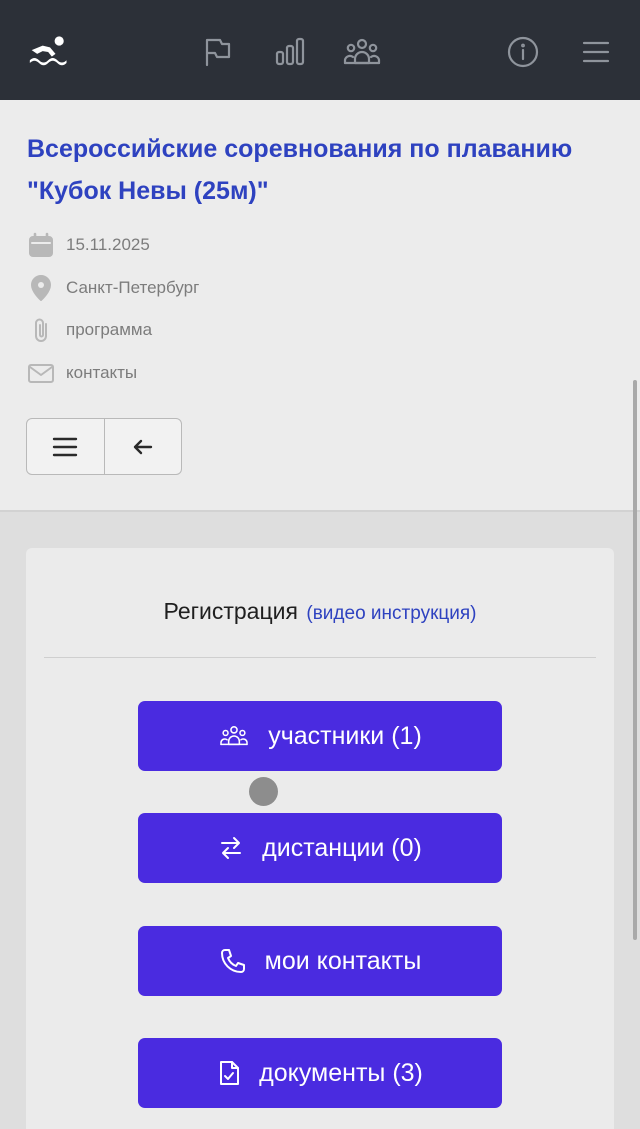  I want to click on event-contacts-link: контакты, so click(101, 373).